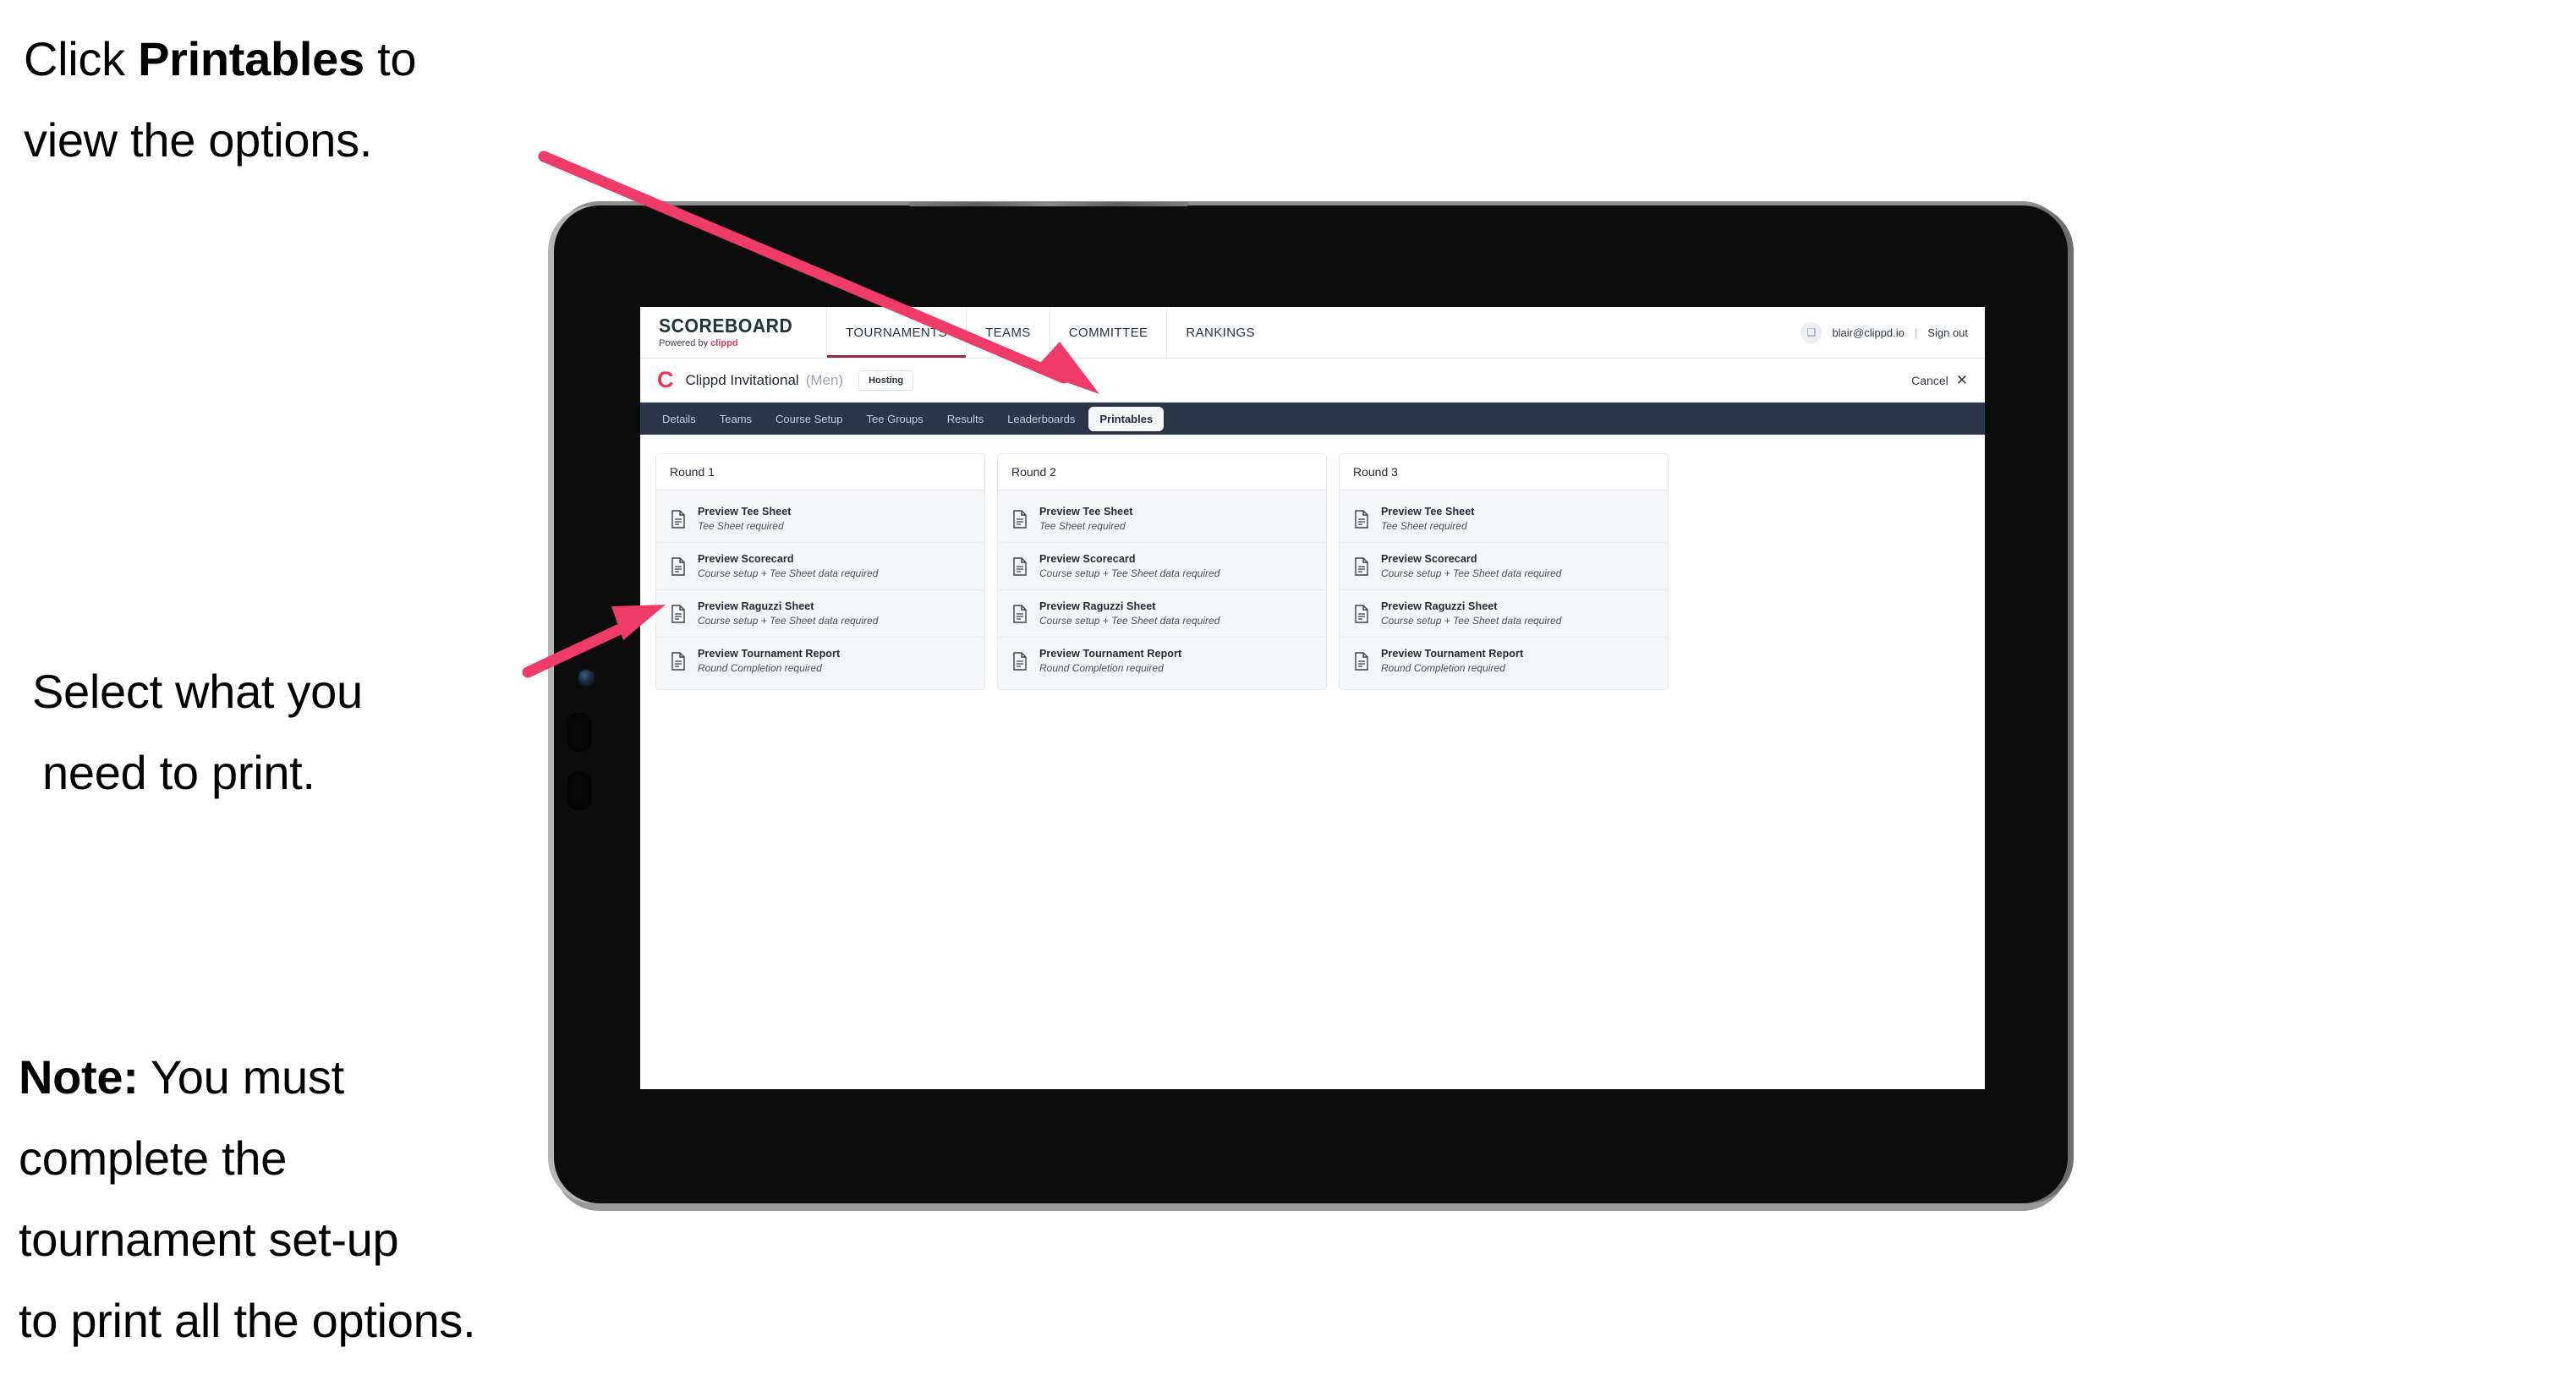 This screenshot has height=1386, width=2576. What do you see at coordinates (586, 678) in the screenshot?
I see `front-camera-icon` at bounding box center [586, 678].